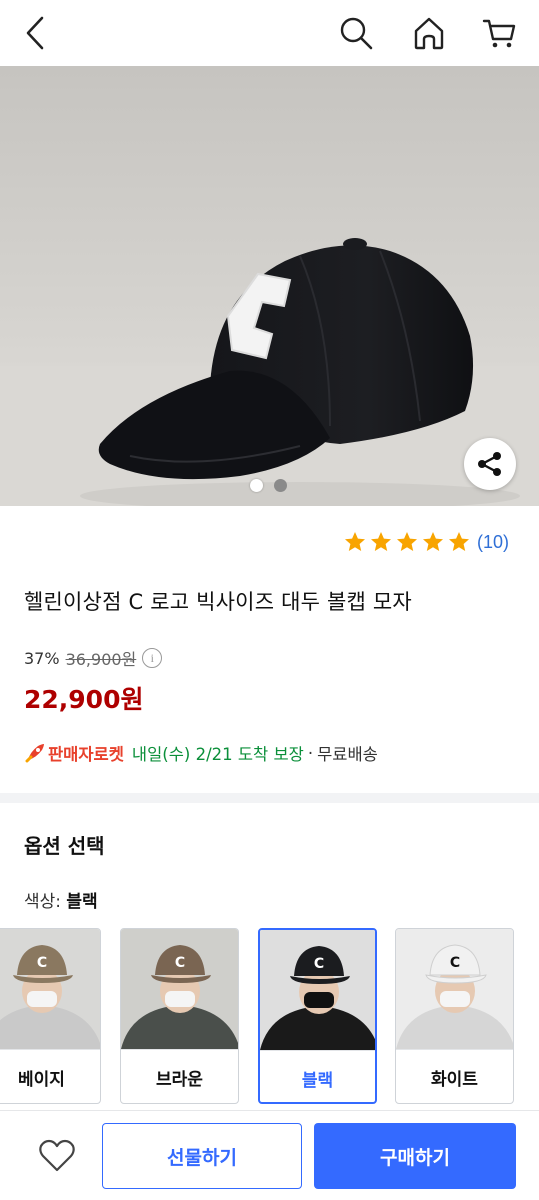 This screenshot has width=539, height=1200. I want to click on option-card-black: C 블랙, so click(317, 1016).